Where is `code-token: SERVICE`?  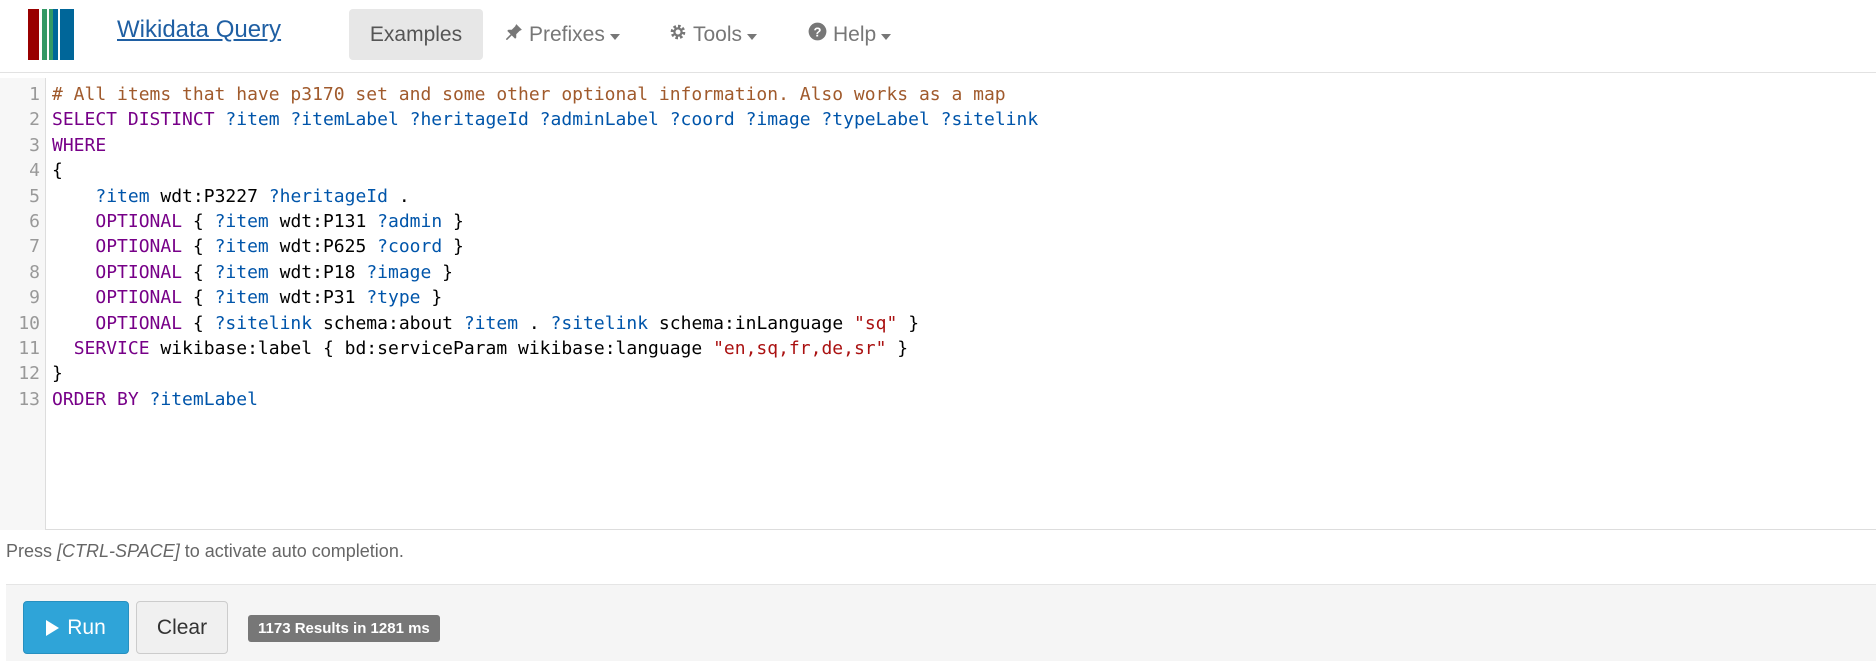 code-token: SERVICE is located at coordinates (111, 348).